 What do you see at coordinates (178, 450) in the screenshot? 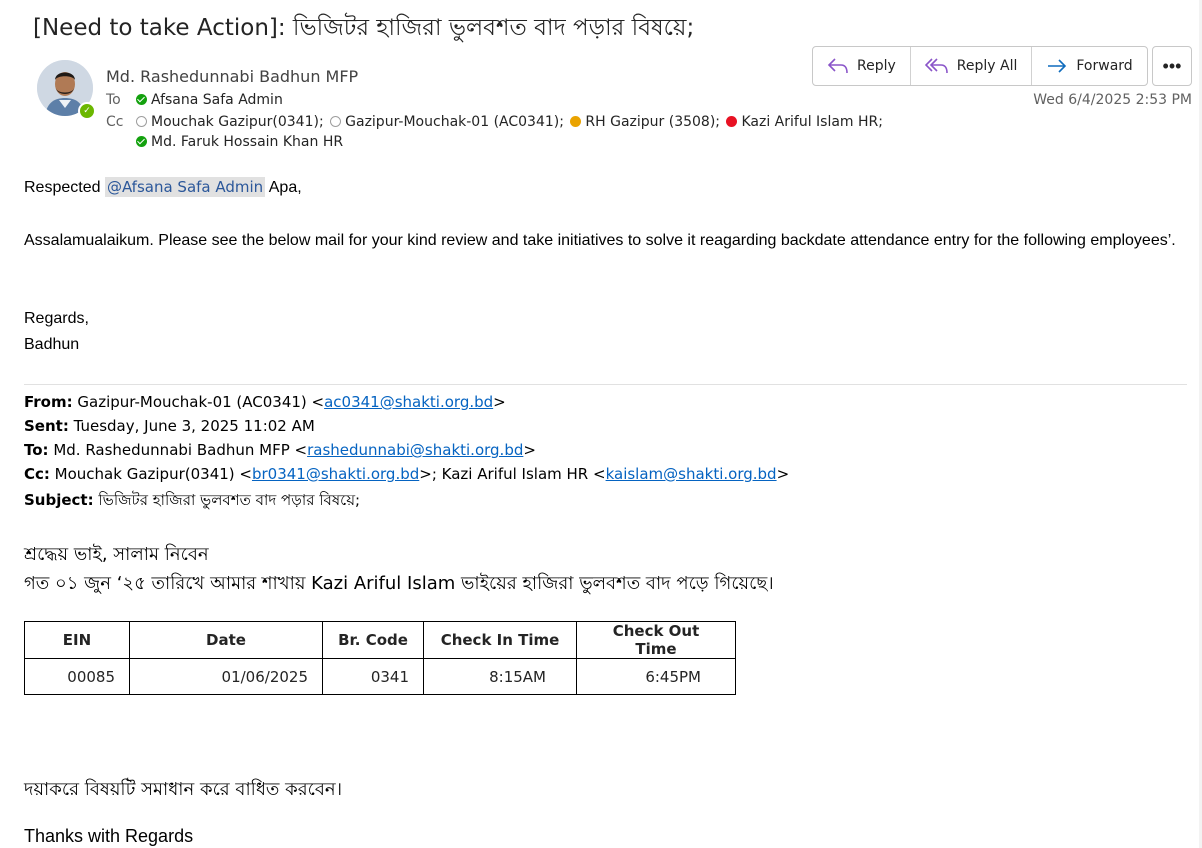
I see `fwd-to-name: Md. Rashedunnabi Badhun MFP <` at bounding box center [178, 450].